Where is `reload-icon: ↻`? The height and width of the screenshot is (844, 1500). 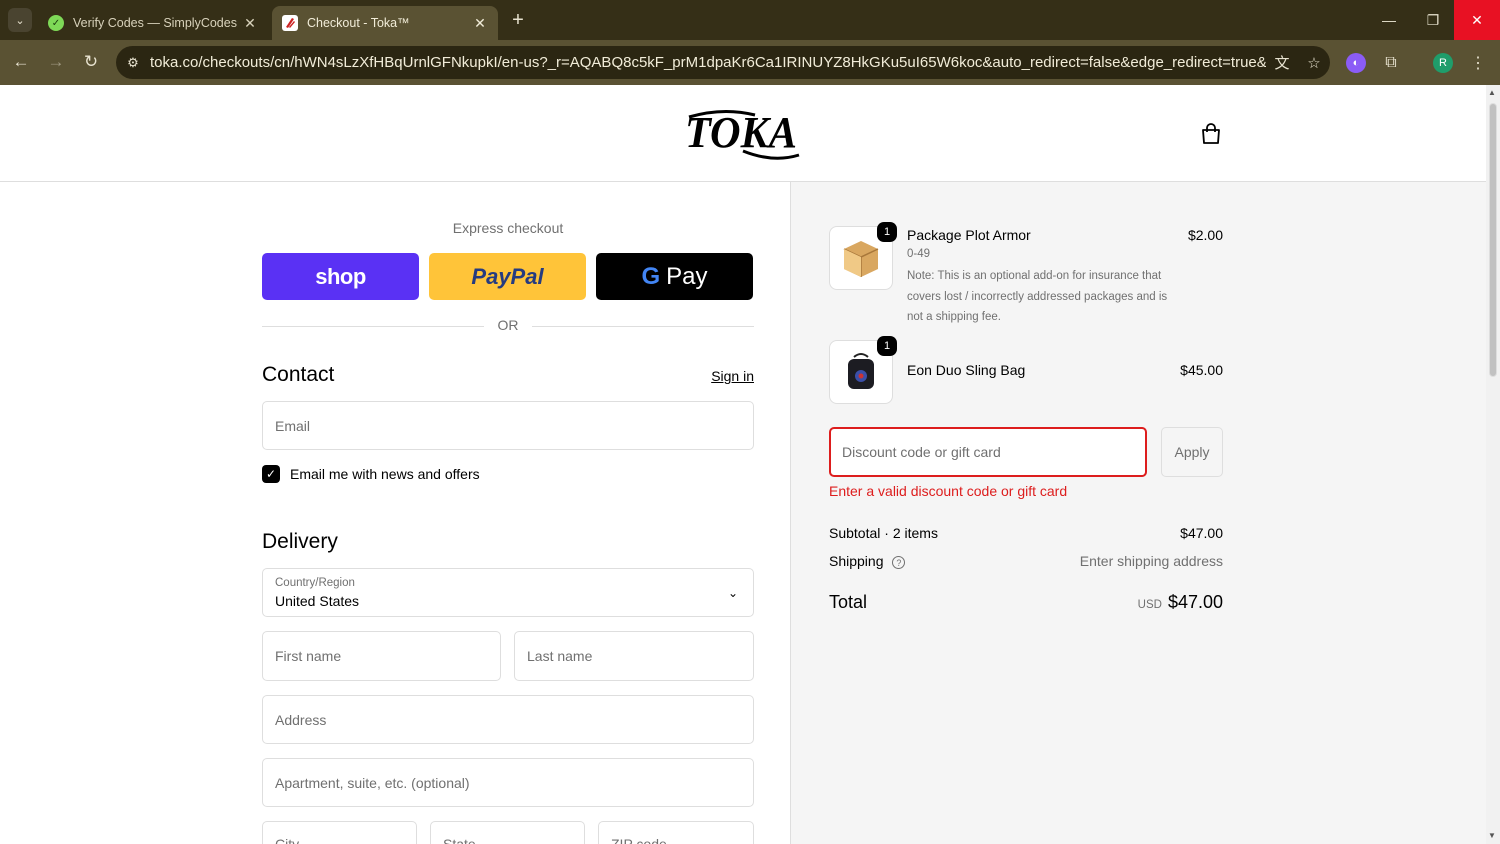
reload-icon: ↻ is located at coordinates (91, 62).